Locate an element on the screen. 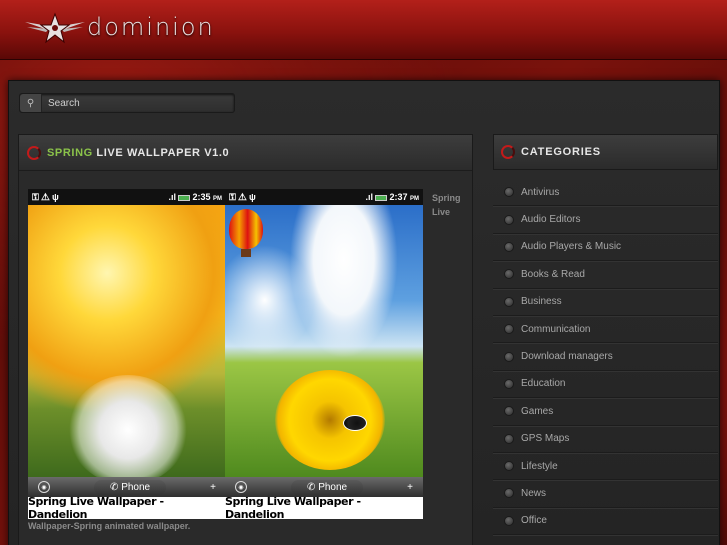  category-link: GPS Maps is located at coordinates (545, 438).